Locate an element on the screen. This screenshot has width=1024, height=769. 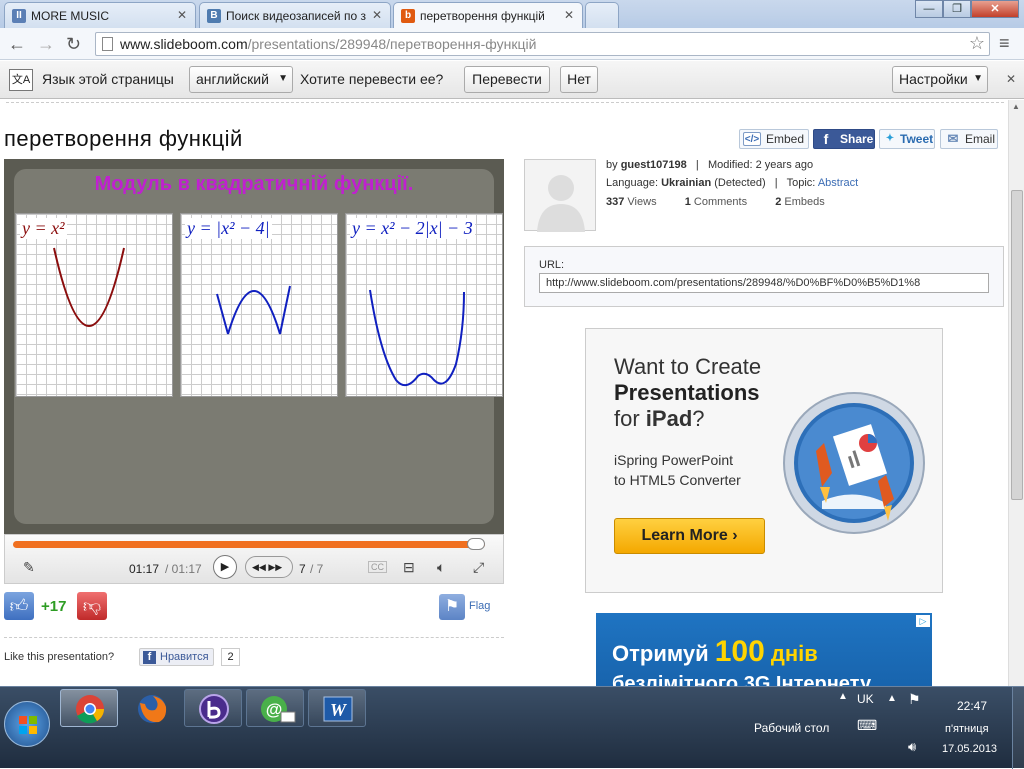
adchoices-icon: ▷ is located at coordinates (923, 621).